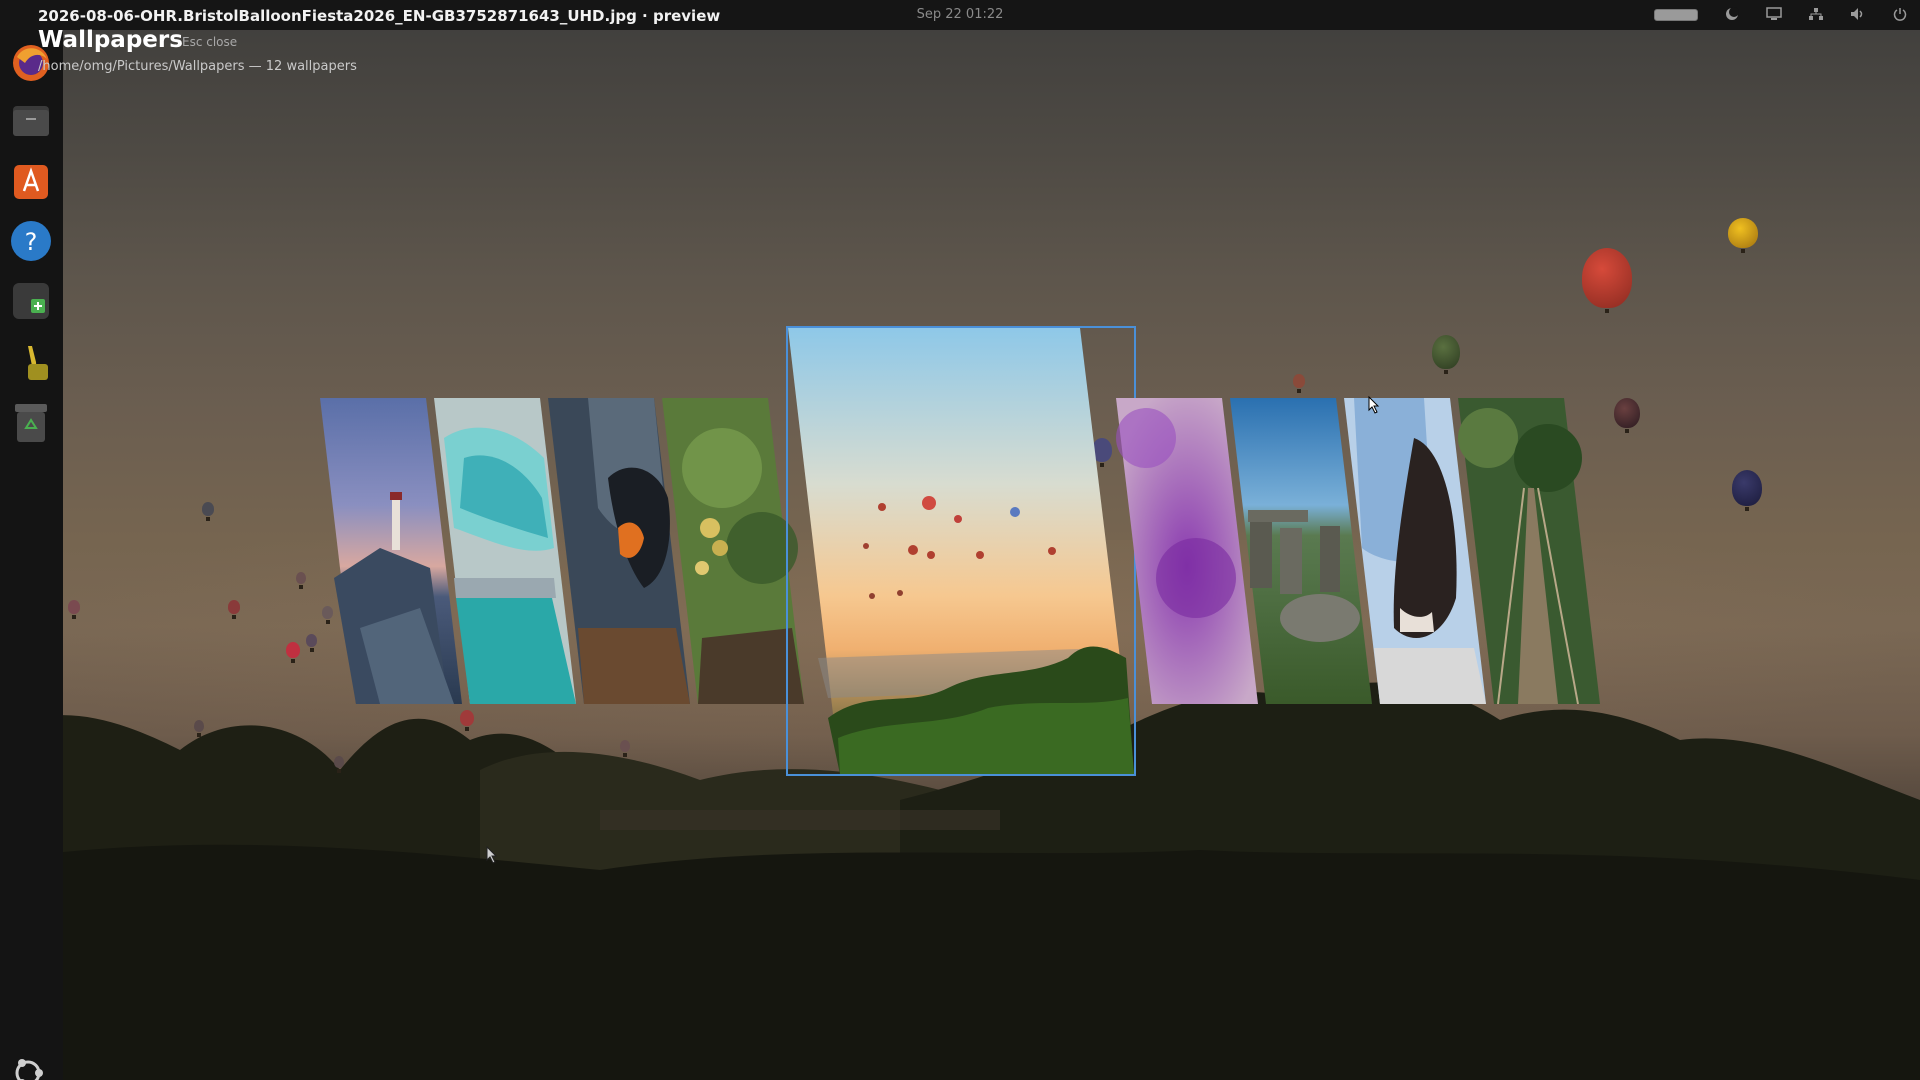 This screenshot has width=1920, height=1080. What do you see at coordinates (1732, 15) in the screenshot?
I see `night-light-icon` at bounding box center [1732, 15].